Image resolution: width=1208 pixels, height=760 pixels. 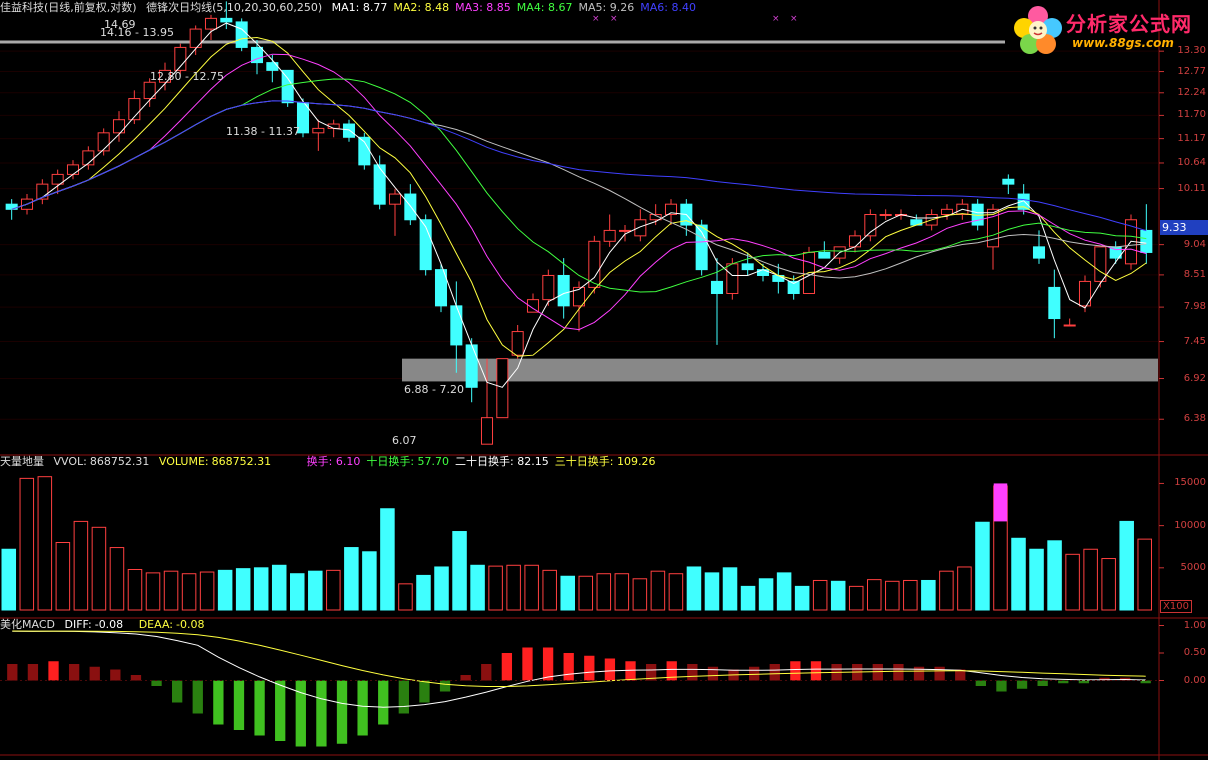 I want to click on macd-tick-label: 0.50, so click(x=1194, y=652).